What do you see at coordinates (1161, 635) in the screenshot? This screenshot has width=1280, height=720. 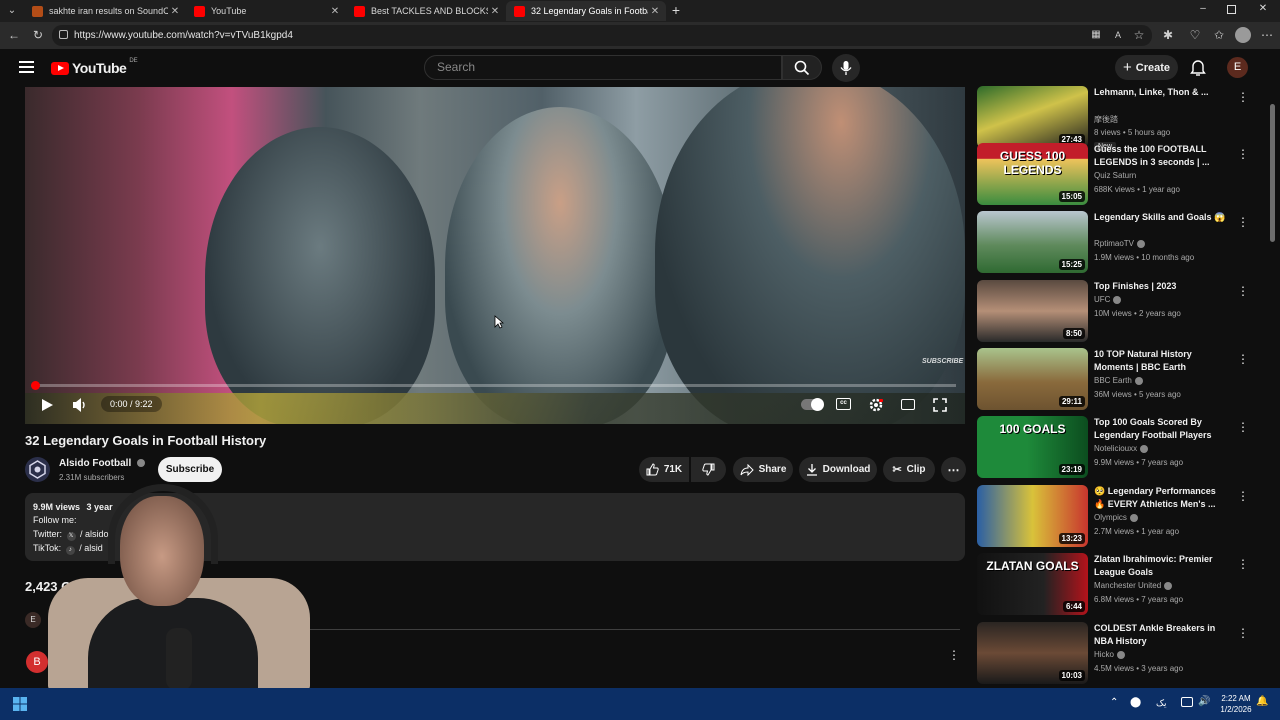 I see `recommended-video-title: COLDEST Ankle Breakers in NBA History` at bounding box center [1161, 635].